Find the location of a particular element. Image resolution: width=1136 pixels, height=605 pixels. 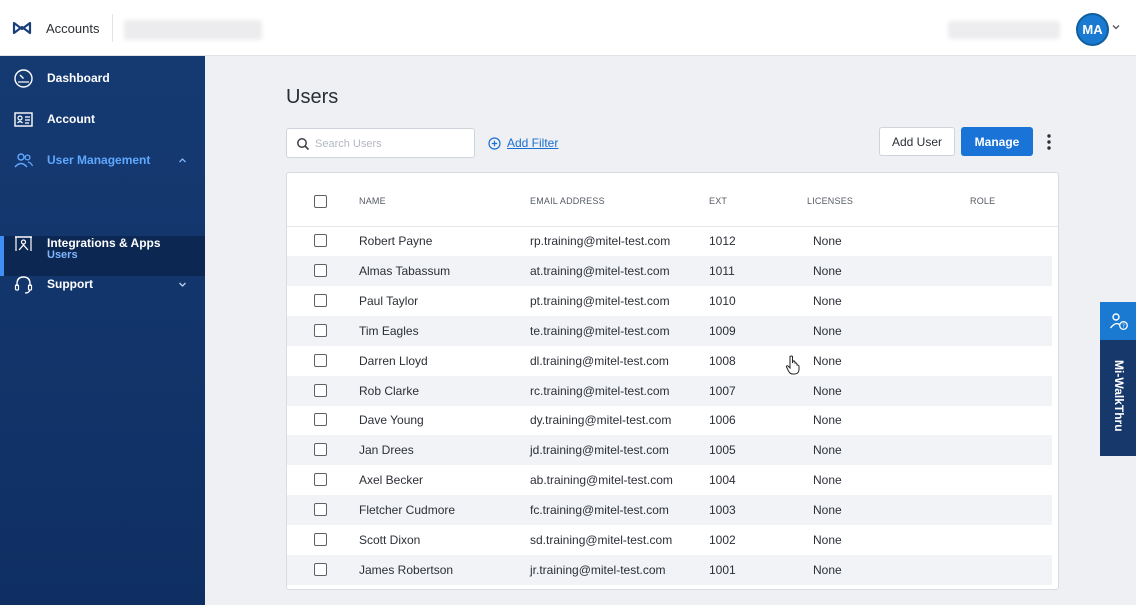

users-icon is located at coordinates (24, 159).